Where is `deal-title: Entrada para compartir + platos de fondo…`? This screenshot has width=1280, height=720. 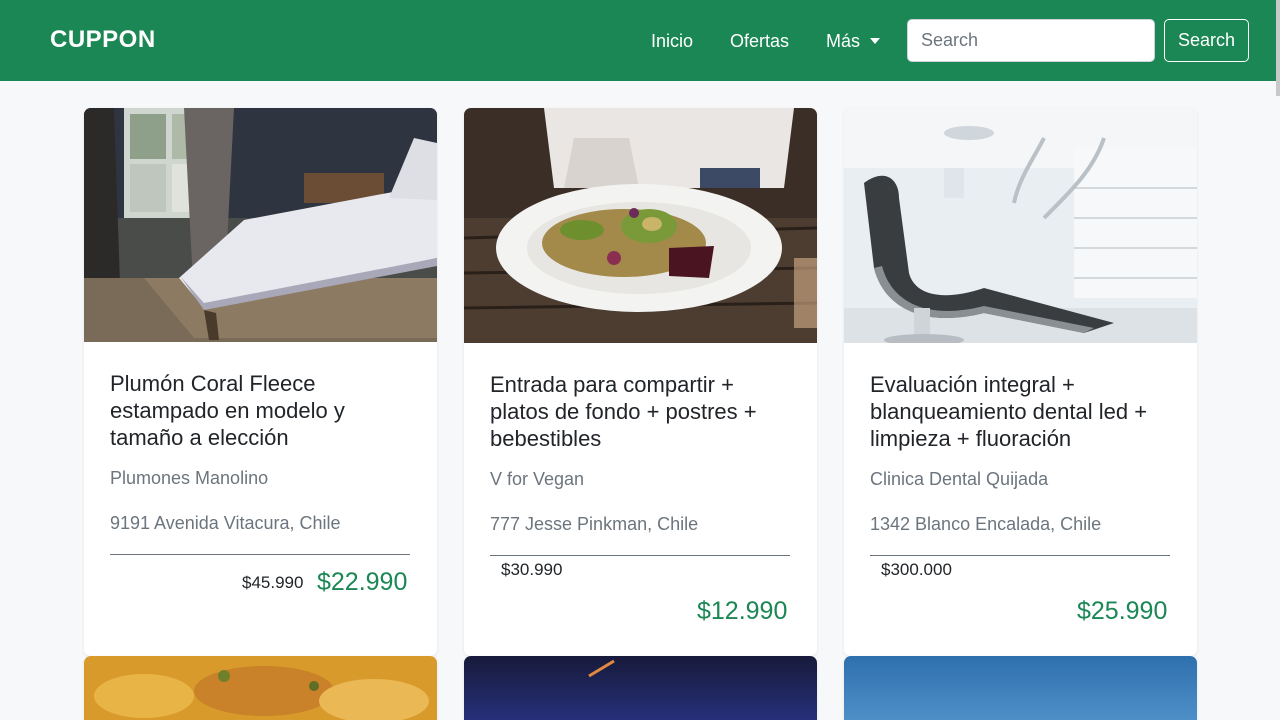
deal-title: Entrada para compartir + platos de fondo… is located at coordinates (640, 411).